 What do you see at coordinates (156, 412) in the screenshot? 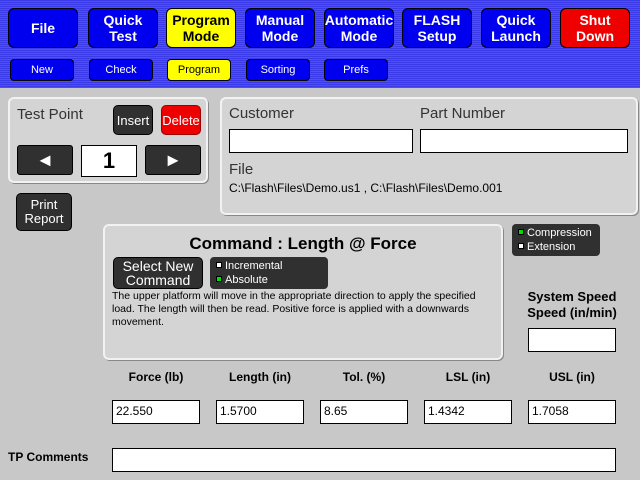
I see `force-field: 22.550` at bounding box center [156, 412].